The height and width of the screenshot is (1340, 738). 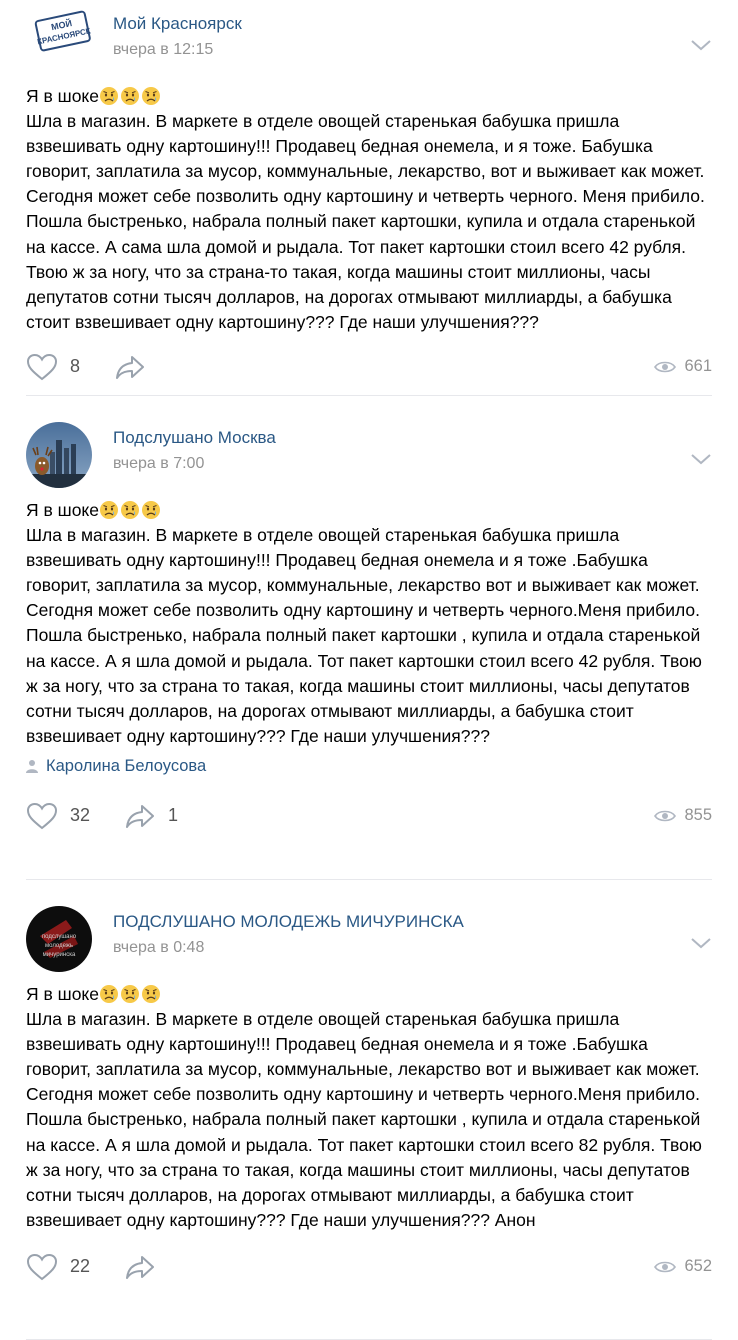 What do you see at coordinates (698, 366) in the screenshot?
I see `views-count: 661` at bounding box center [698, 366].